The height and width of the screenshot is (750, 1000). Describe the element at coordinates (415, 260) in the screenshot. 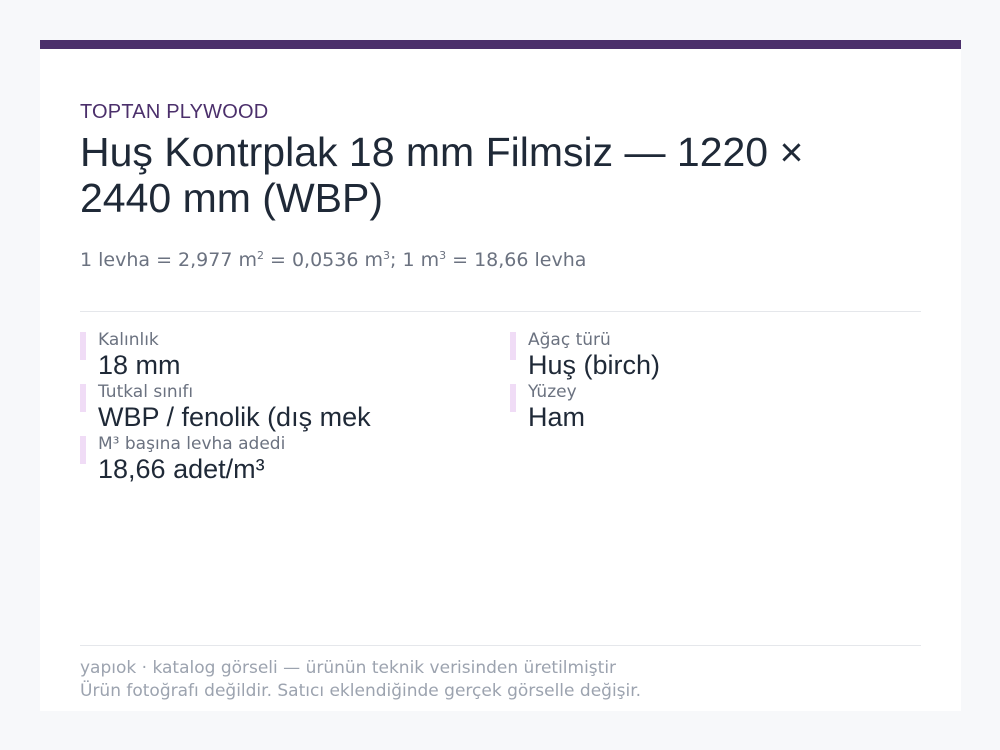

I see `conversion-part-3: ; 1 m` at that location.